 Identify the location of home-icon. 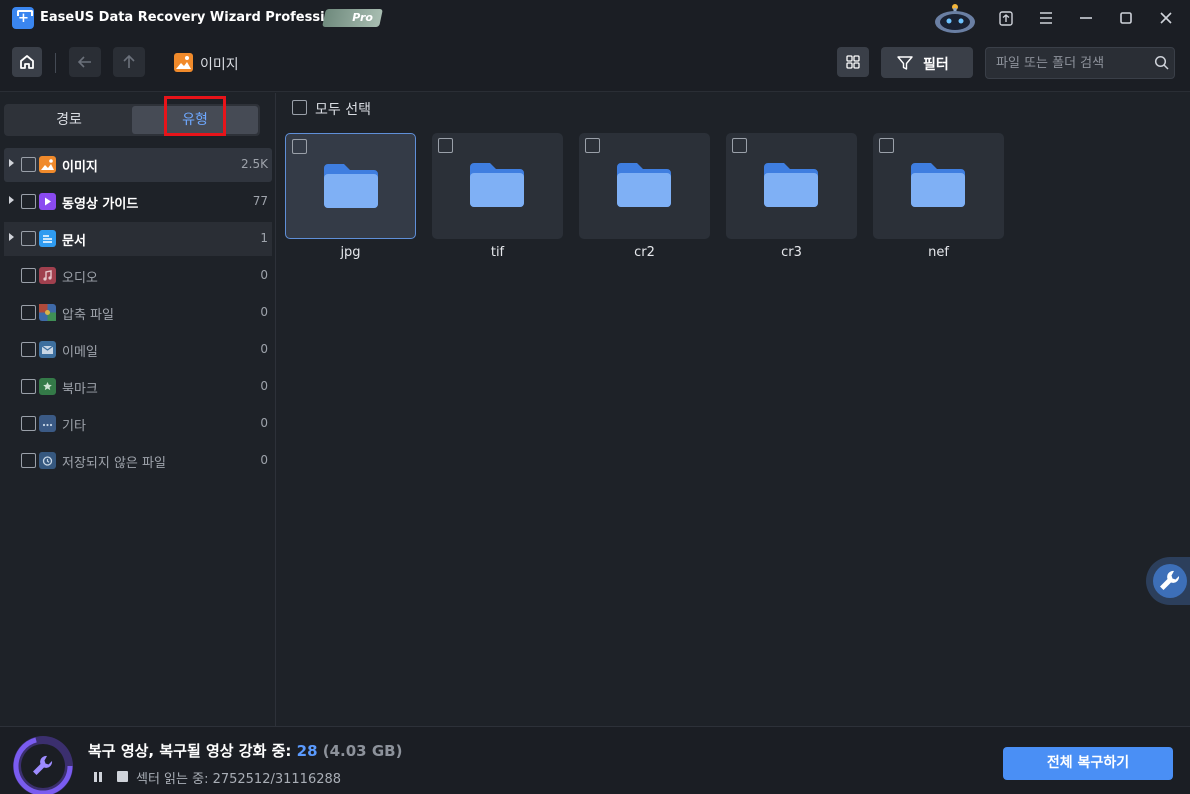
(27, 62).